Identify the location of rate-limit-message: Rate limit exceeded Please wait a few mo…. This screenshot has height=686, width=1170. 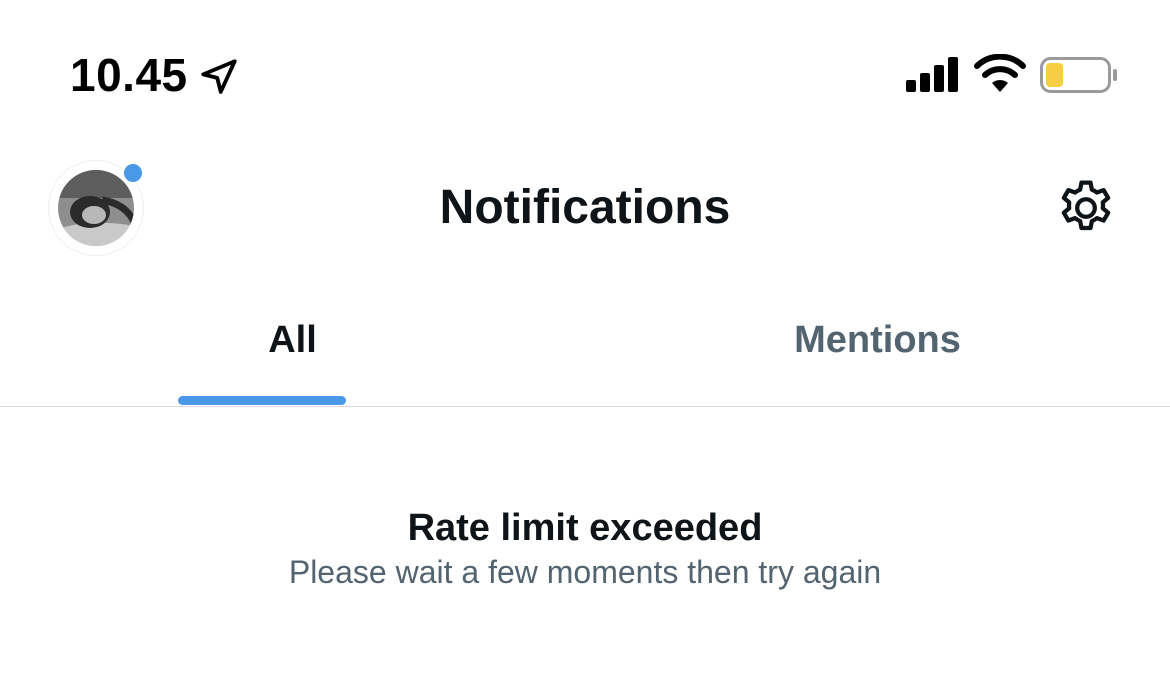
(585, 549).